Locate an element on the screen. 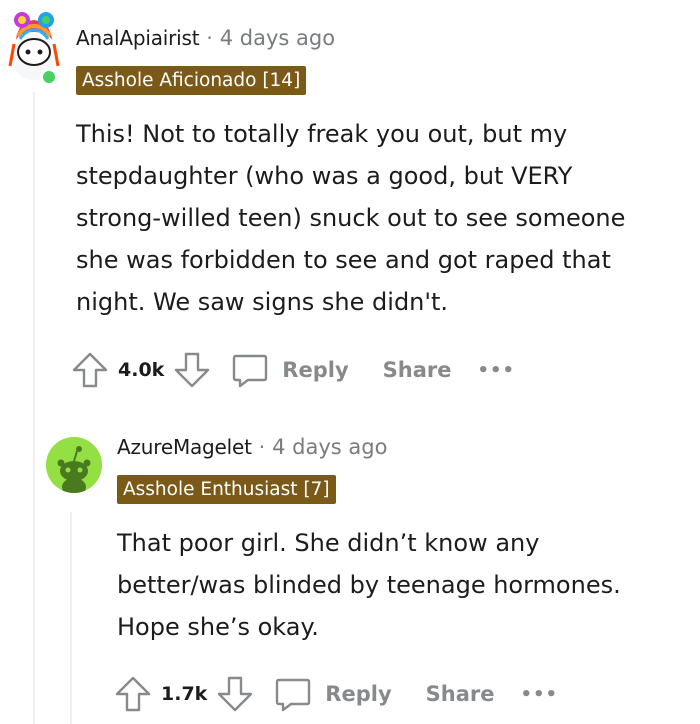 This screenshot has width=700, height=724. comment-actions: 4.0k Reply Share ••• is located at coordinates (292, 370).